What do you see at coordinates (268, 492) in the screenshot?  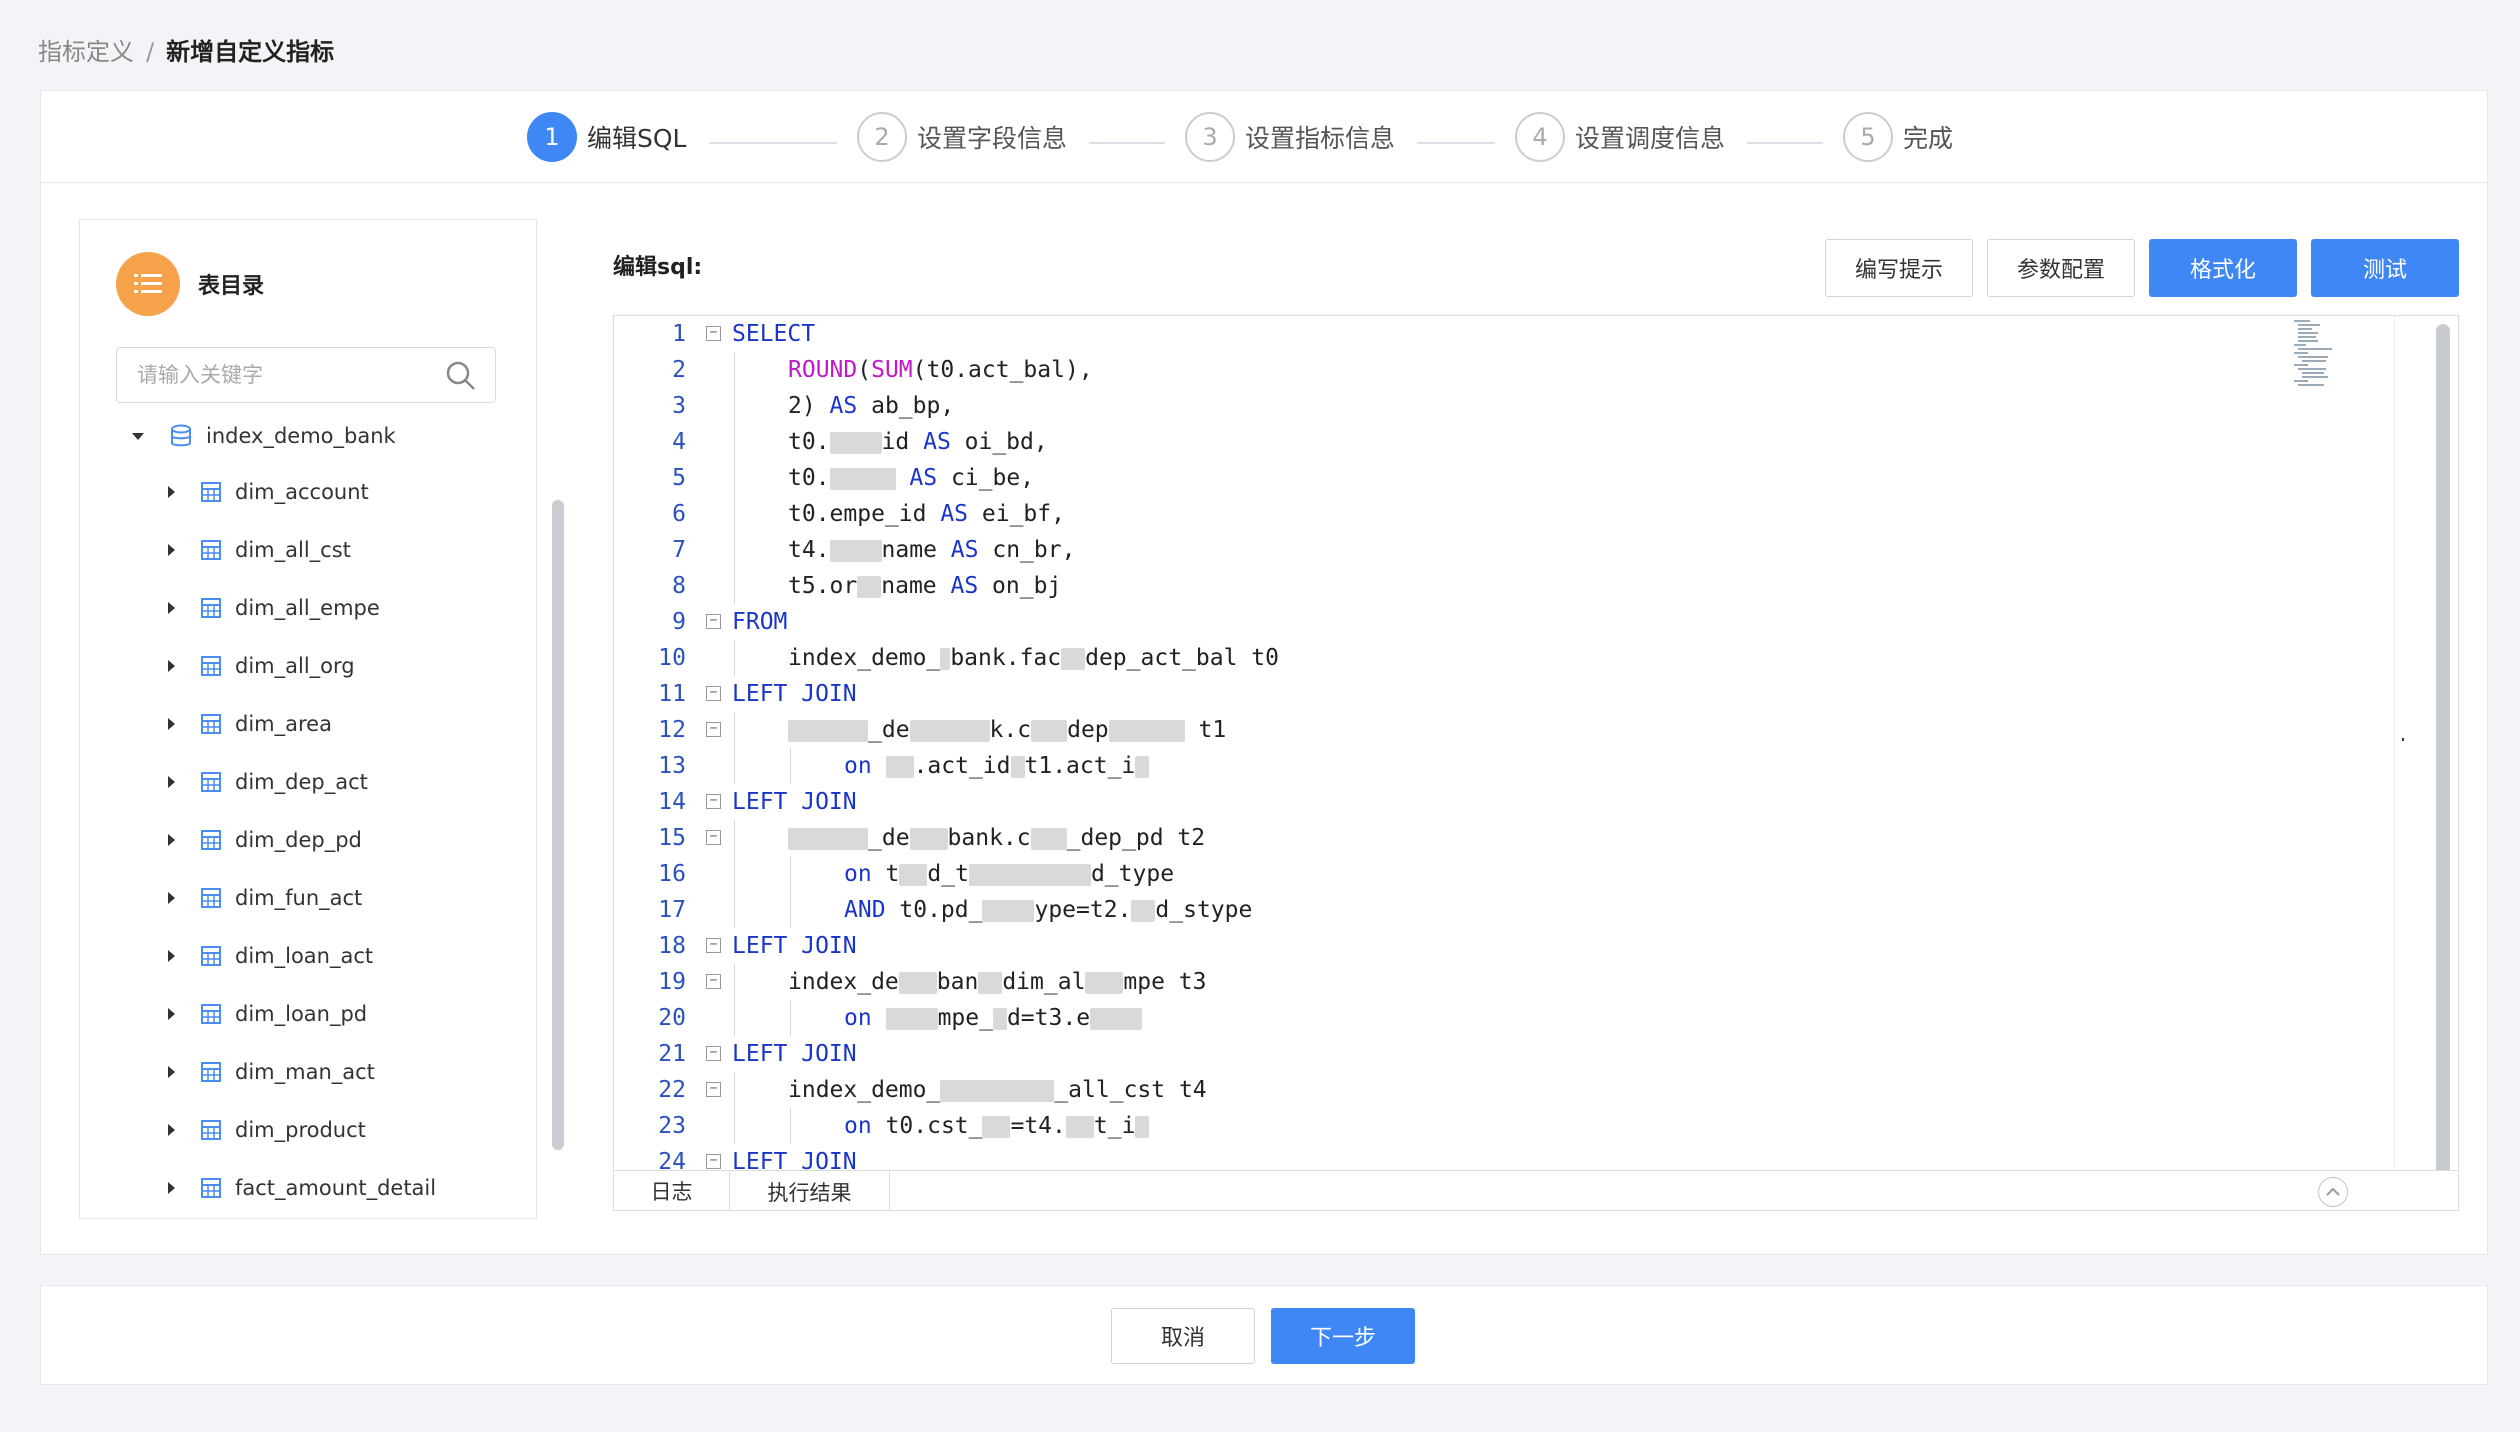 I see `tree-node-table: dim_account` at bounding box center [268, 492].